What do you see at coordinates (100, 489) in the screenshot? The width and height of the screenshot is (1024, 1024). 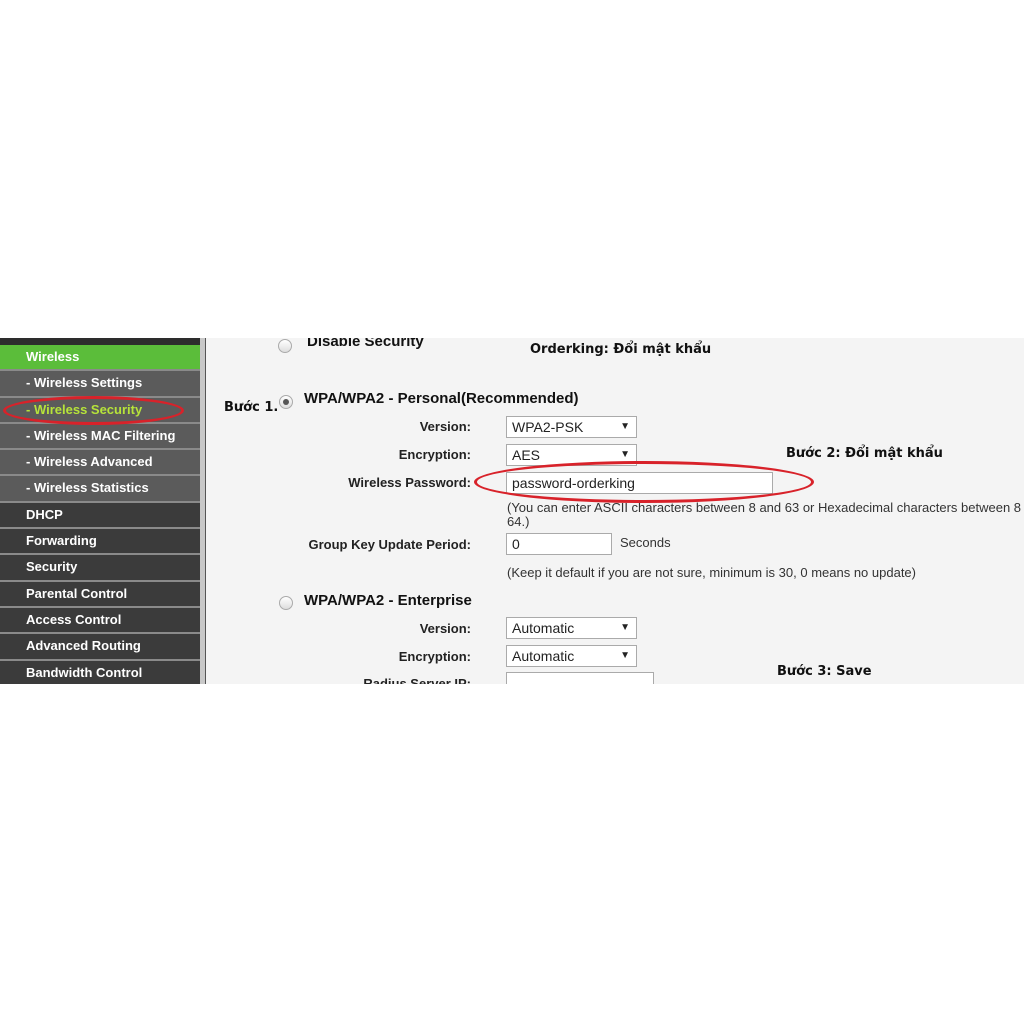 I see `sidebar-item-wireless-statistics: - Wireless Statistics` at bounding box center [100, 489].